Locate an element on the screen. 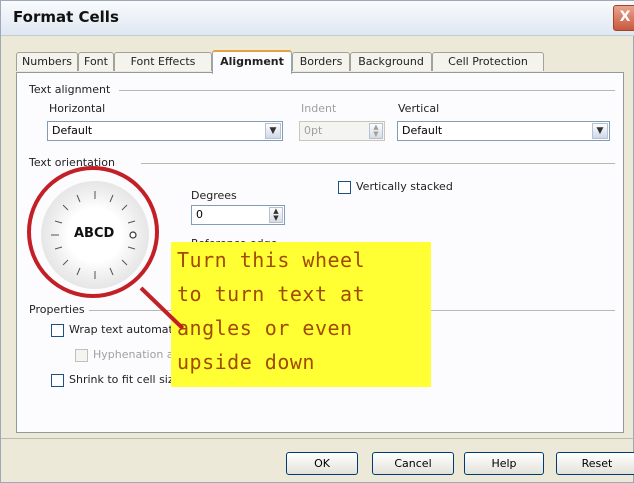 The width and height of the screenshot is (634, 483). degrees-spinner: 0 ▲ ▼ is located at coordinates (238, 215).